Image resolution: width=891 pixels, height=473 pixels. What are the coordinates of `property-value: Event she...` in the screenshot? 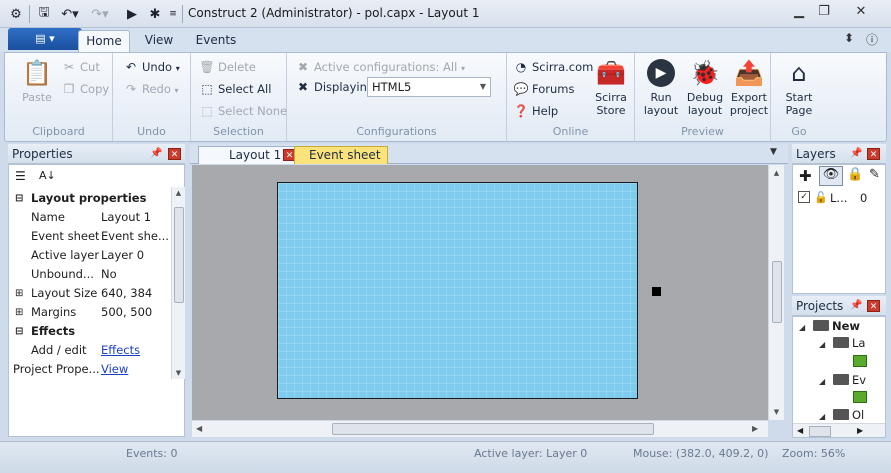 It's located at (136, 236).